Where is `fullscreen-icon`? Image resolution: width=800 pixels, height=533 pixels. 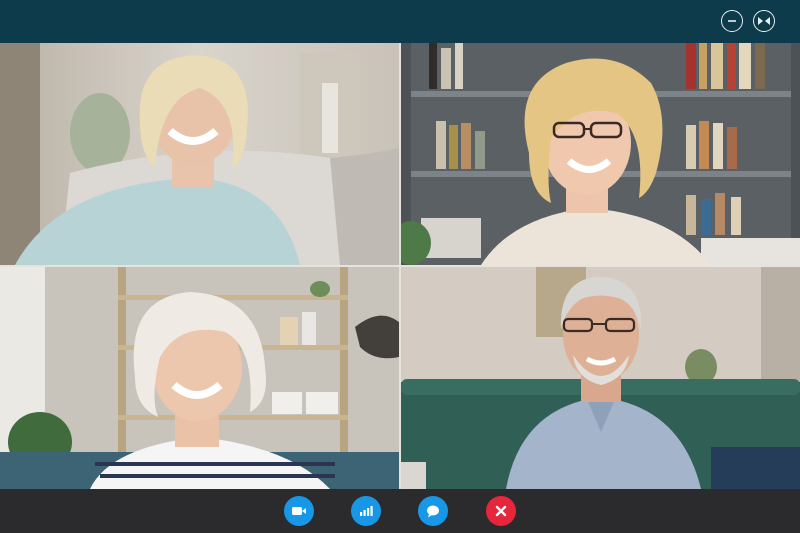
fullscreen-icon is located at coordinates (764, 21).